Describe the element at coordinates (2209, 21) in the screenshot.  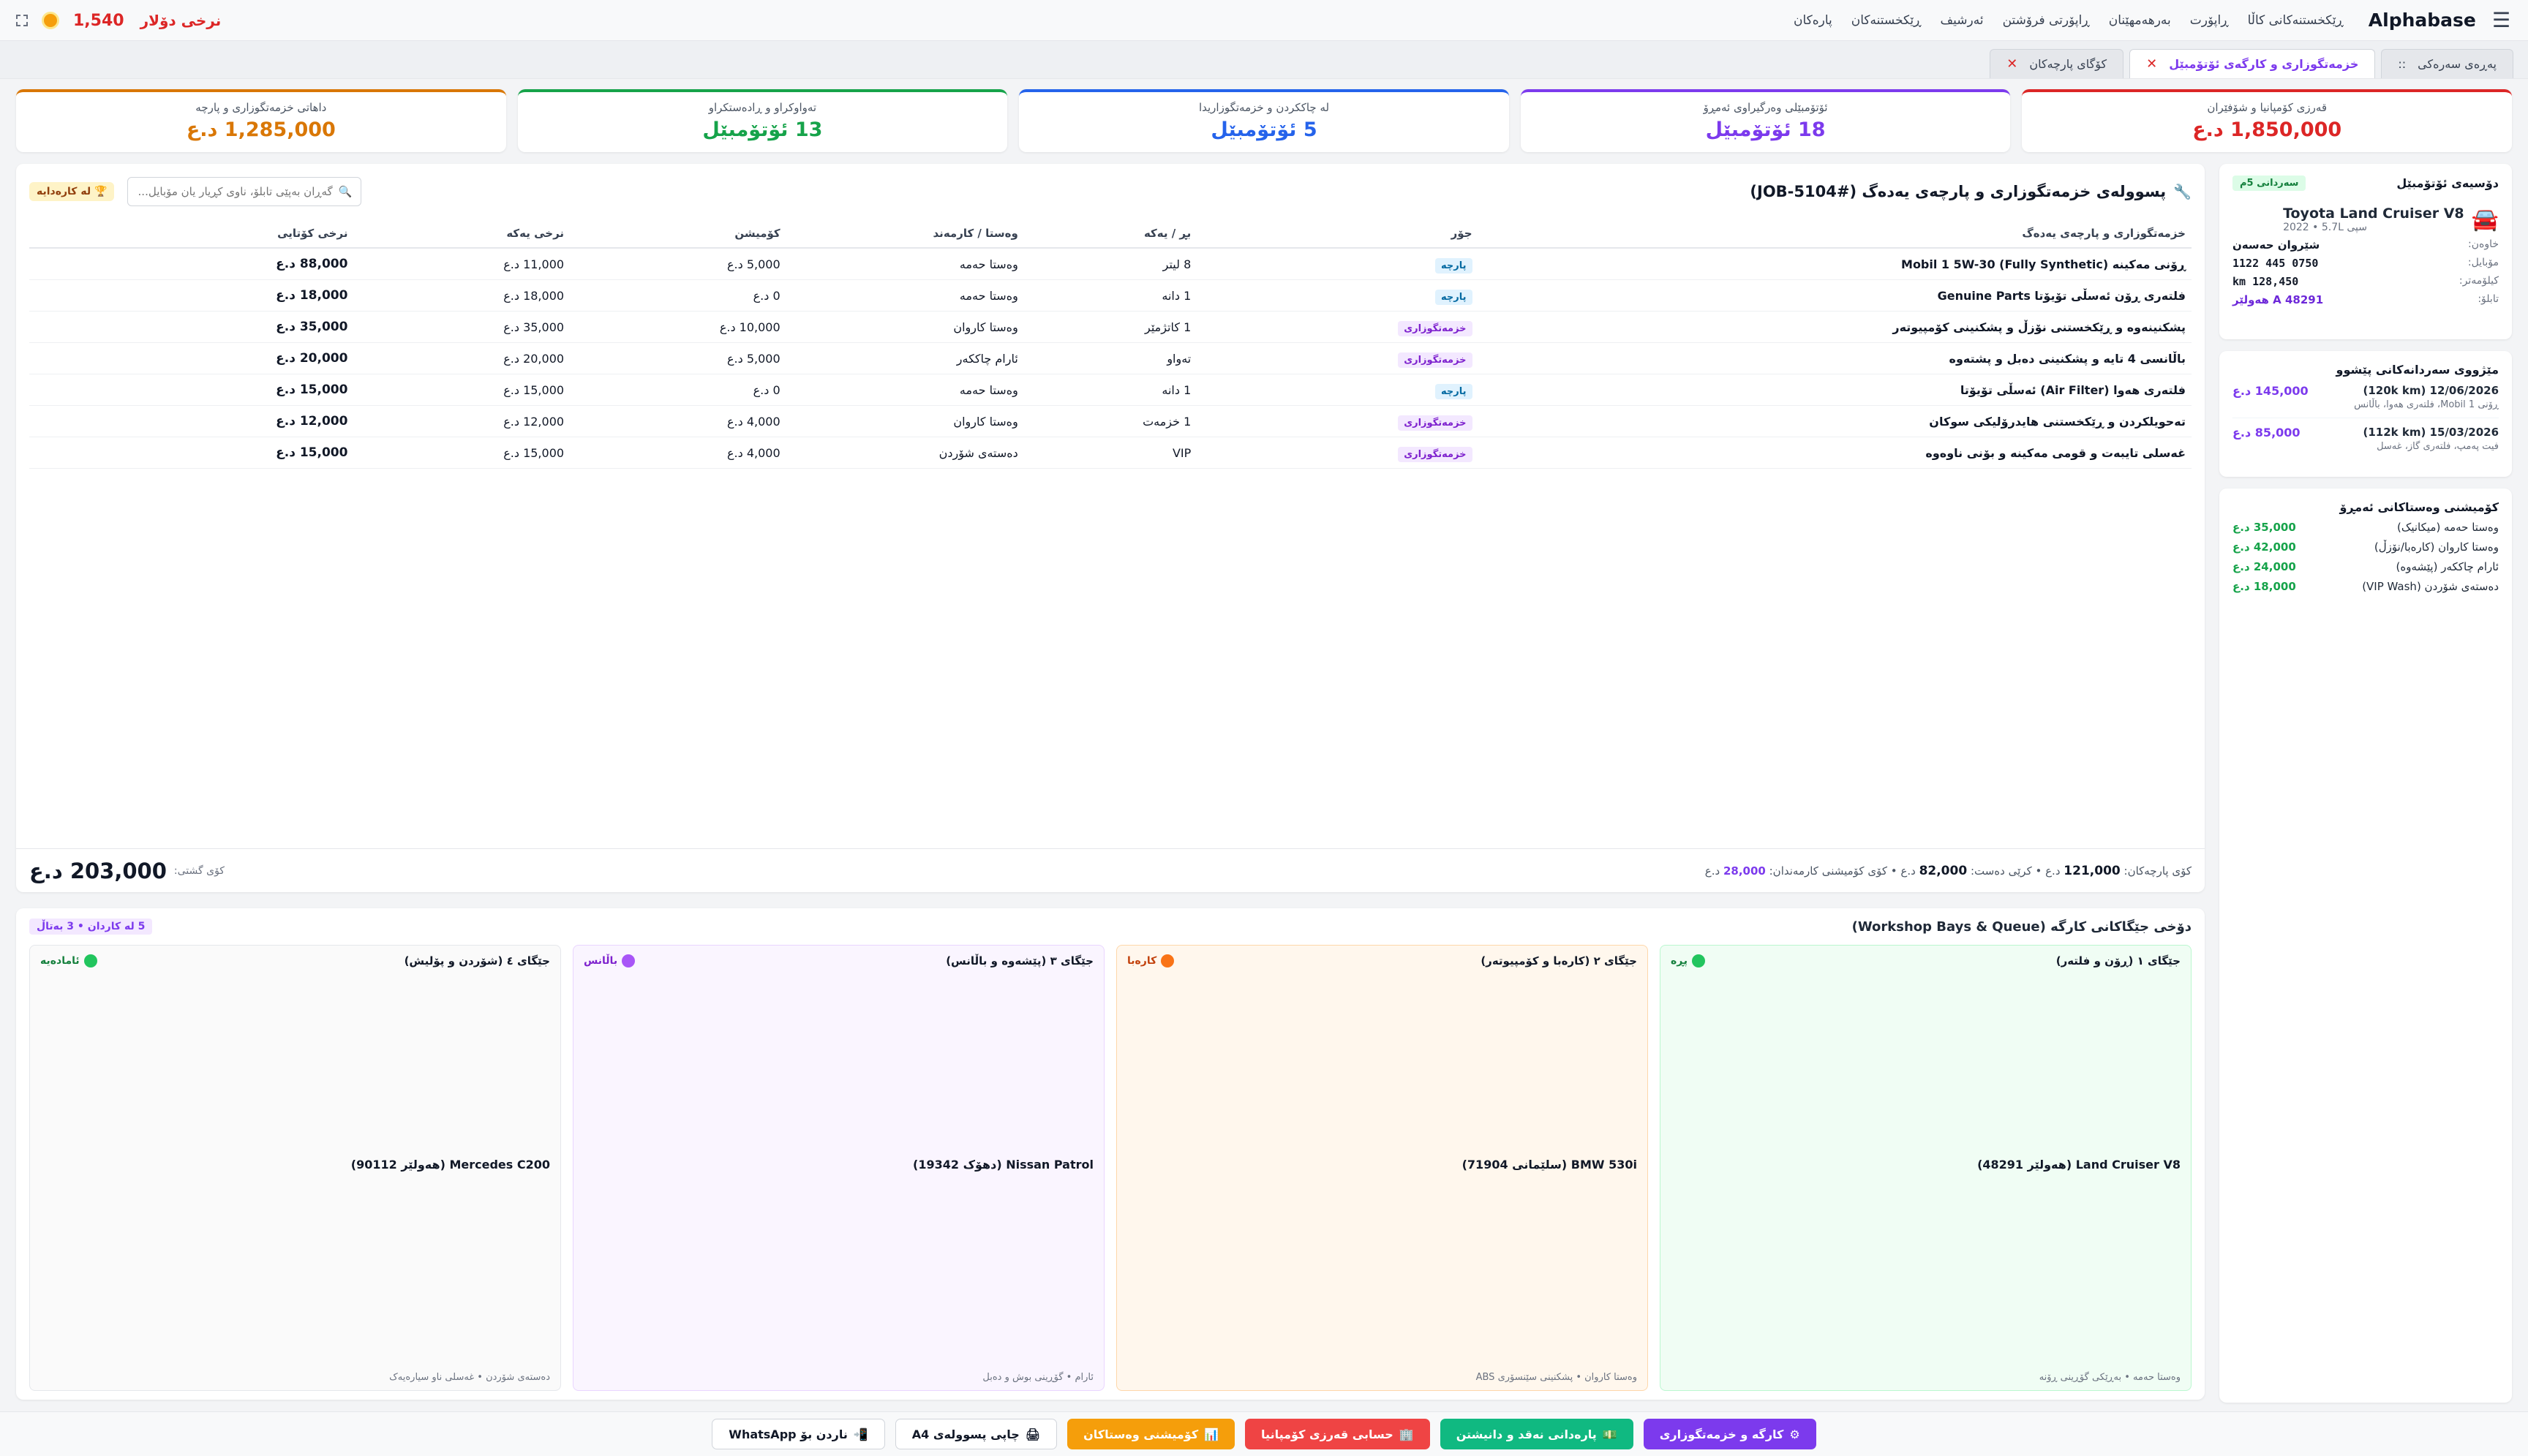
I see `menu-item-reports: ڕاپۆرت` at that location.